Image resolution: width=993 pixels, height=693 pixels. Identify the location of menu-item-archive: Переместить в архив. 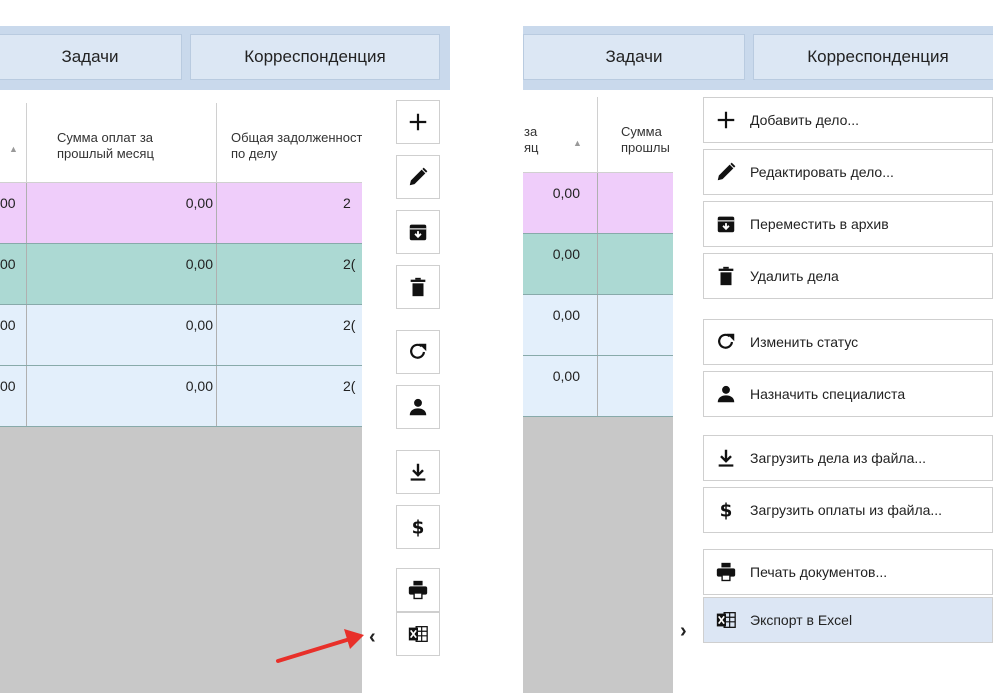
(848, 224).